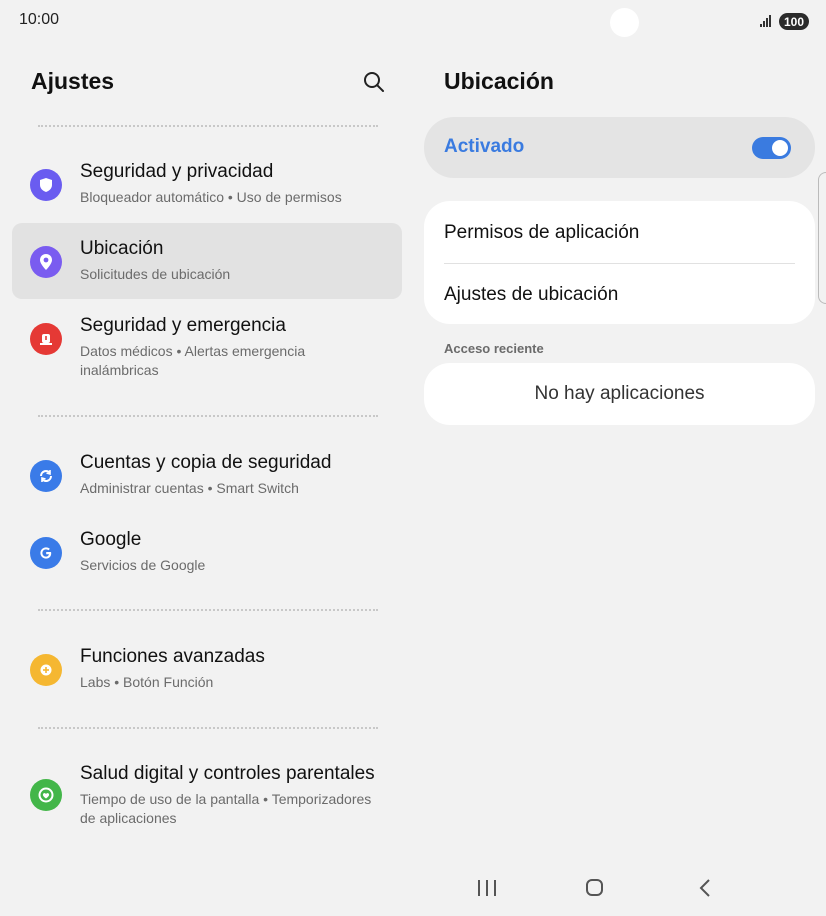 This screenshot has height=916, width=826. I want to click on signal-icon, so click(767, 21).